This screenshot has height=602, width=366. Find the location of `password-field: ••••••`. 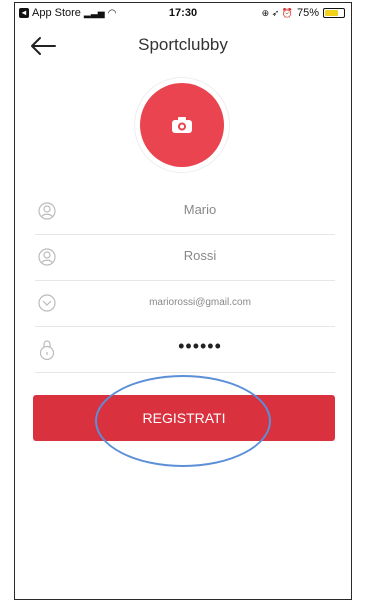

password-field: •••••• is located at coordinates (185, 350).